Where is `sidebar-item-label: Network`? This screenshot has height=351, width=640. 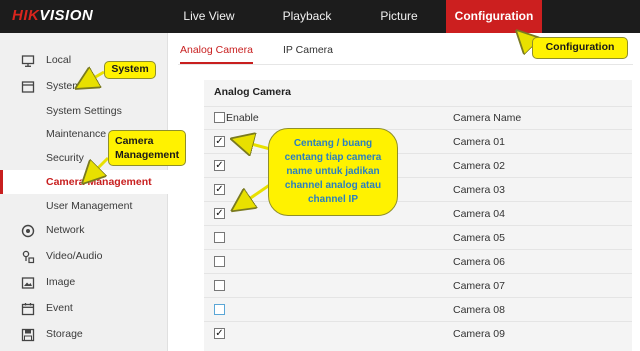
sidebar-item-label: Network is located at coordinates (65, 230).